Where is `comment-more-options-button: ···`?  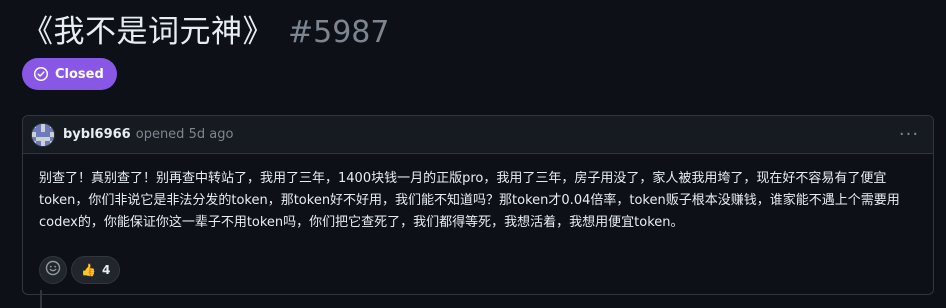 comment-more-options-button: ··· is located at coordinates (909, 135).